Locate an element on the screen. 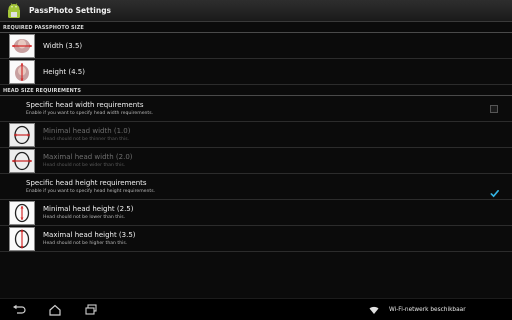 The height and width of the screenshot is (320, 512). back-arrow-icon is located at coordinates (19, 309).